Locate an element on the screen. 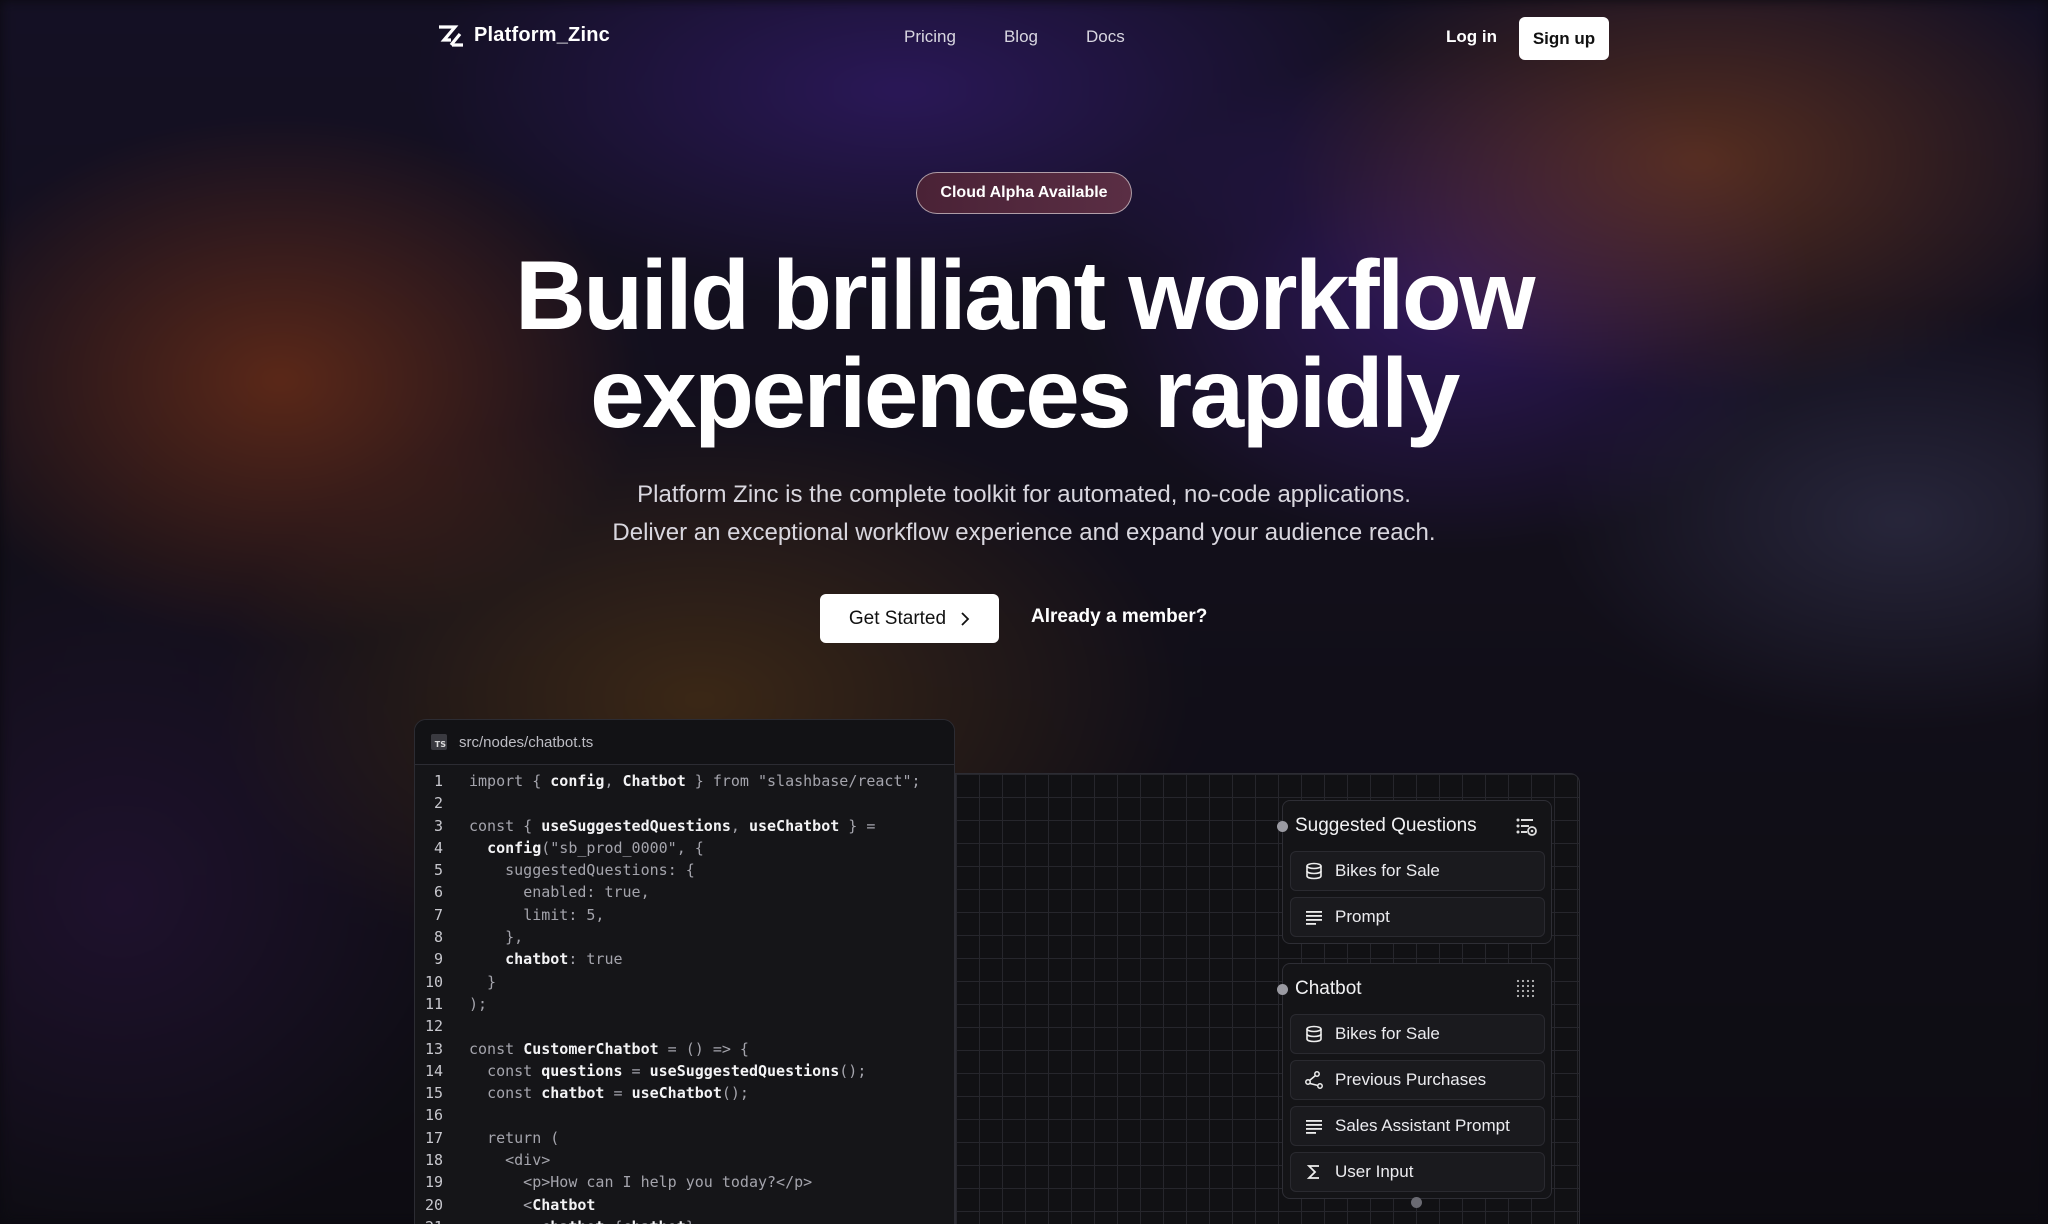  nav-link-docs: Docs is located at coordinates (1105, 37).